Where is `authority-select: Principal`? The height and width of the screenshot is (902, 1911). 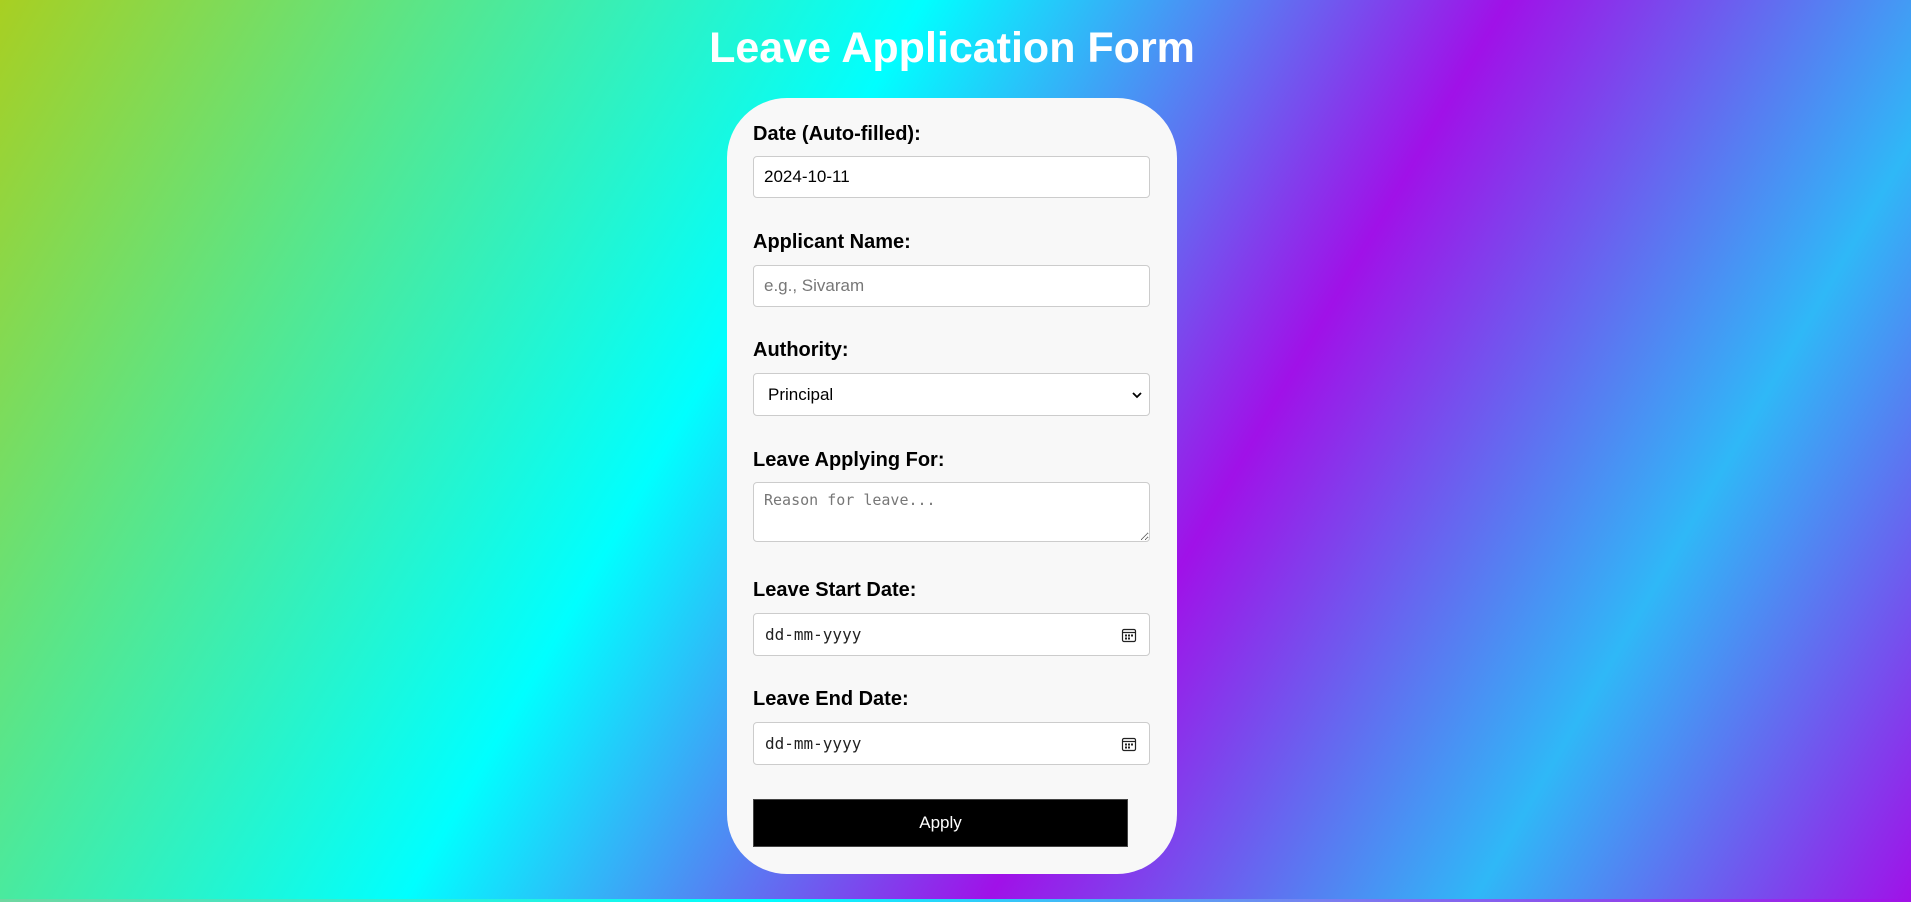
authority-select: Principal is located at coordinates (951, 394).